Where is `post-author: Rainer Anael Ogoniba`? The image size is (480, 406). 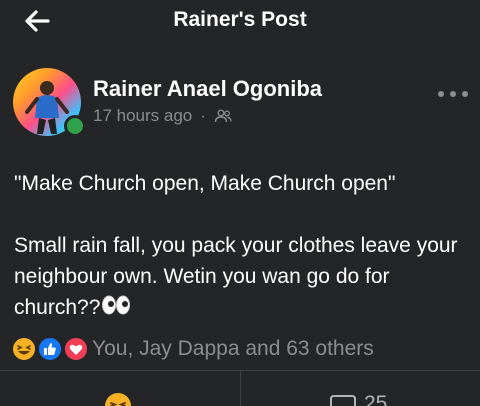
post-author: Rainer Anael Ogoniba is located at coordinates (207, 89).